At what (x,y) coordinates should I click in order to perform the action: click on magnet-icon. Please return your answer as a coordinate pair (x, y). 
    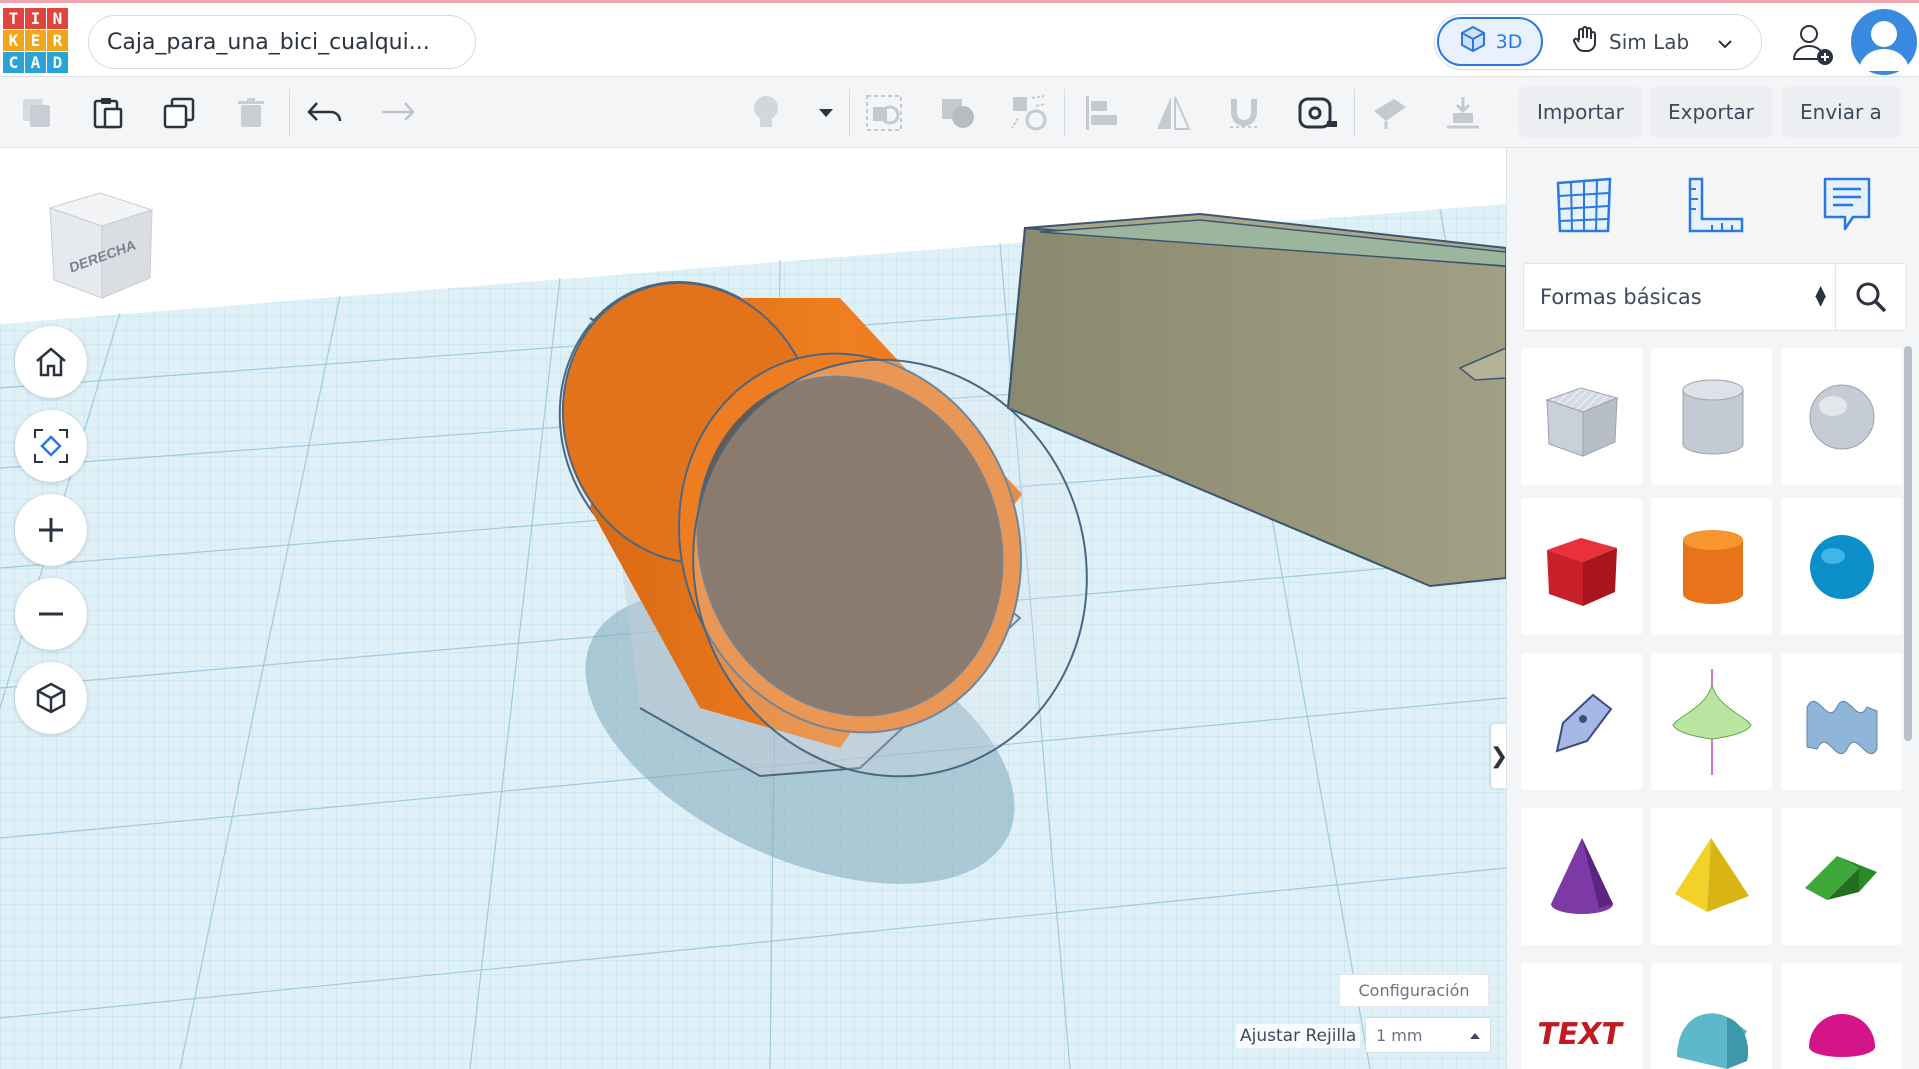
    Looking at the image, I should click on (1244, 113).